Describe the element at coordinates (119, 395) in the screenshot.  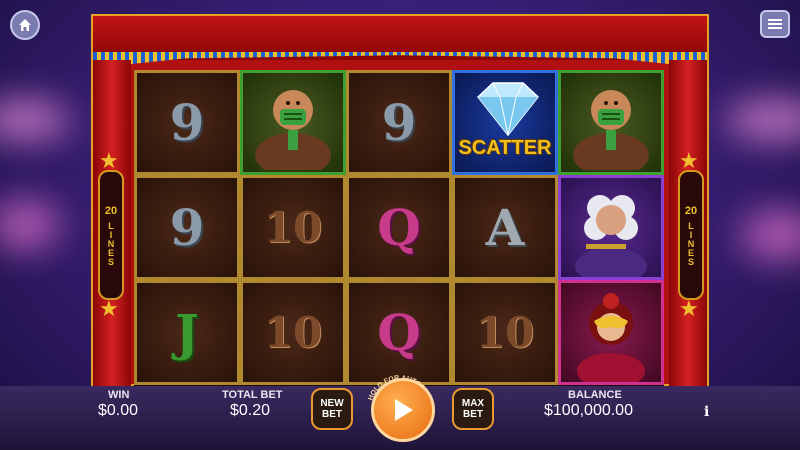
I see `win-label: WIN` at that location.